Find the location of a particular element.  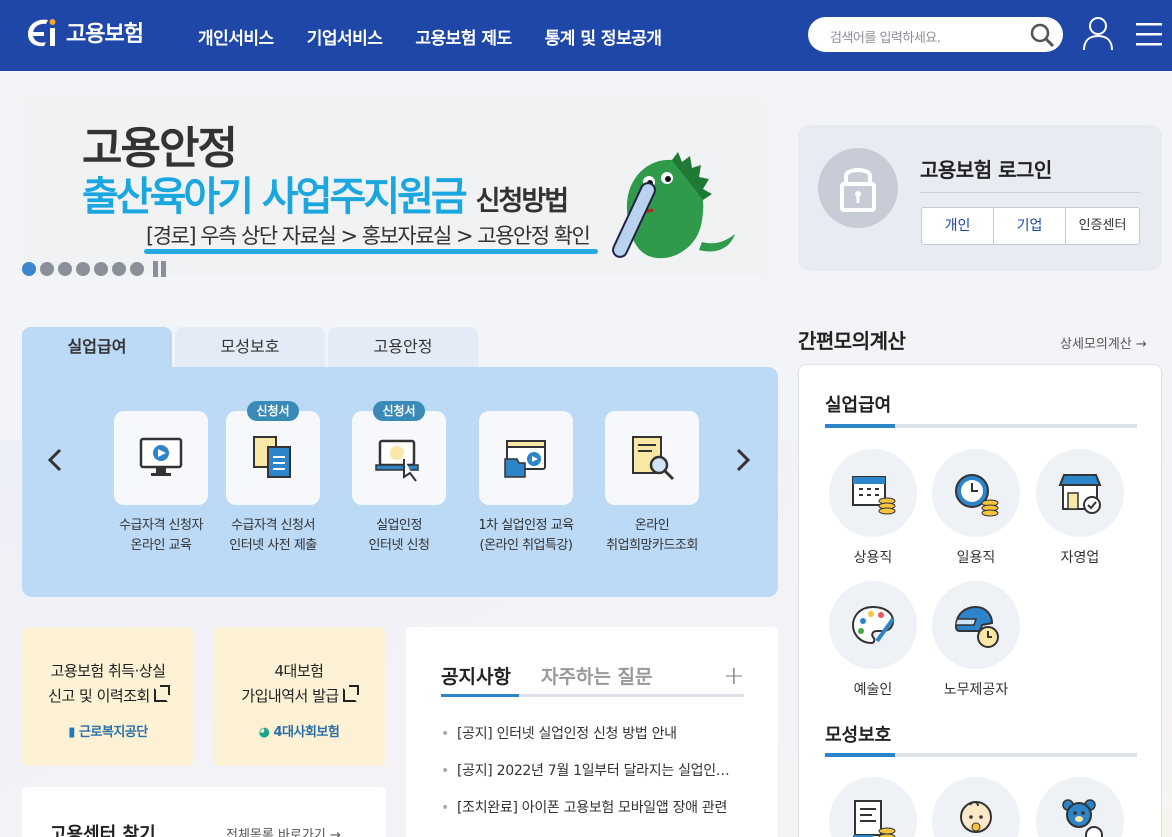

chevron-left-icon is located at coordinates (55, 462).